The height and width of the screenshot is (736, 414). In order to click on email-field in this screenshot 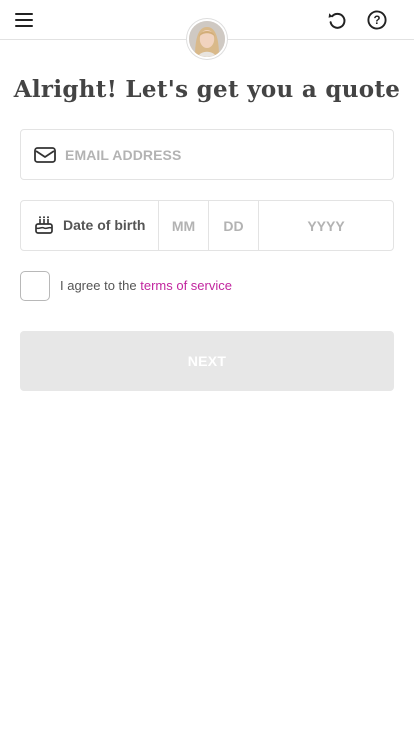, I will do `click(225, 154)`.